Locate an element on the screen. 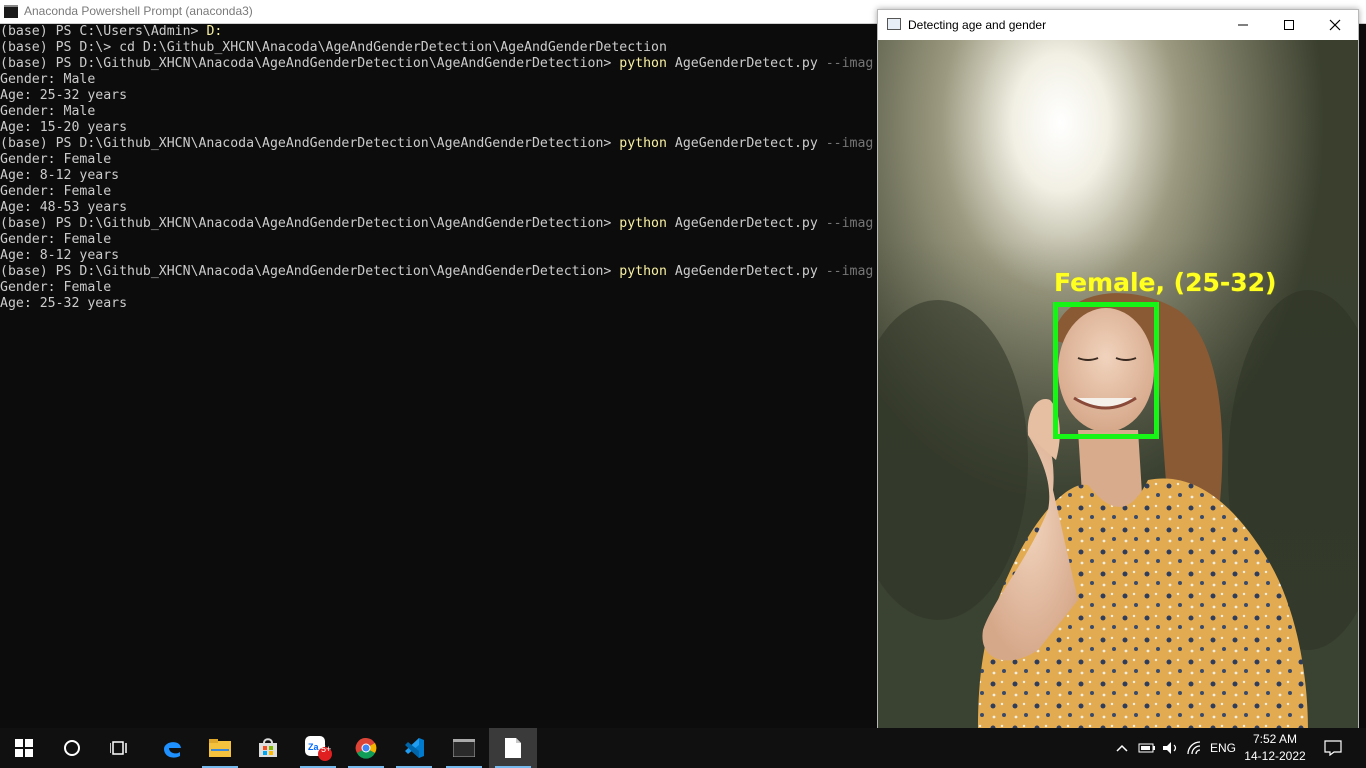 Image resolution: width=1366 pixels, height=768 pixels. maximize-button is located at coordinates (1289, 25).